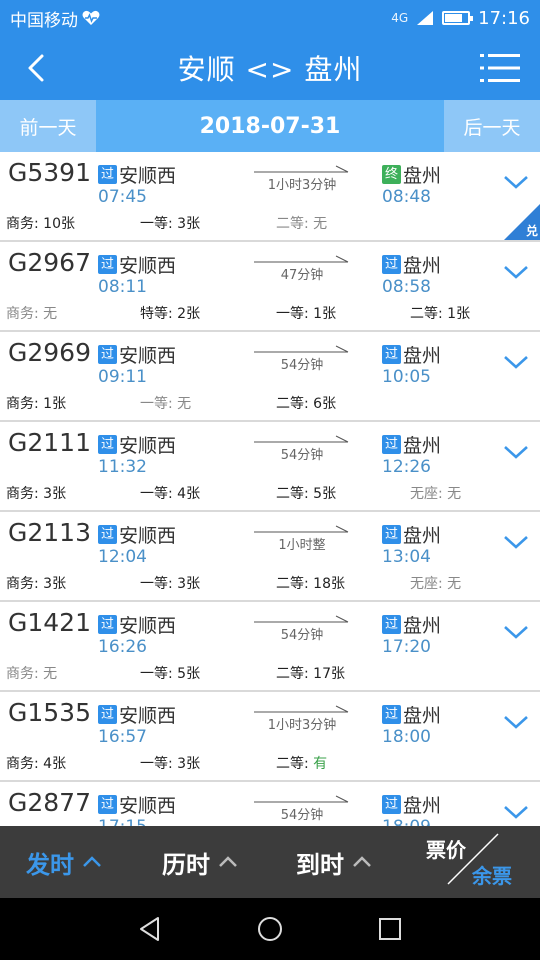  I want to click on menu-button, so click(500, 68).